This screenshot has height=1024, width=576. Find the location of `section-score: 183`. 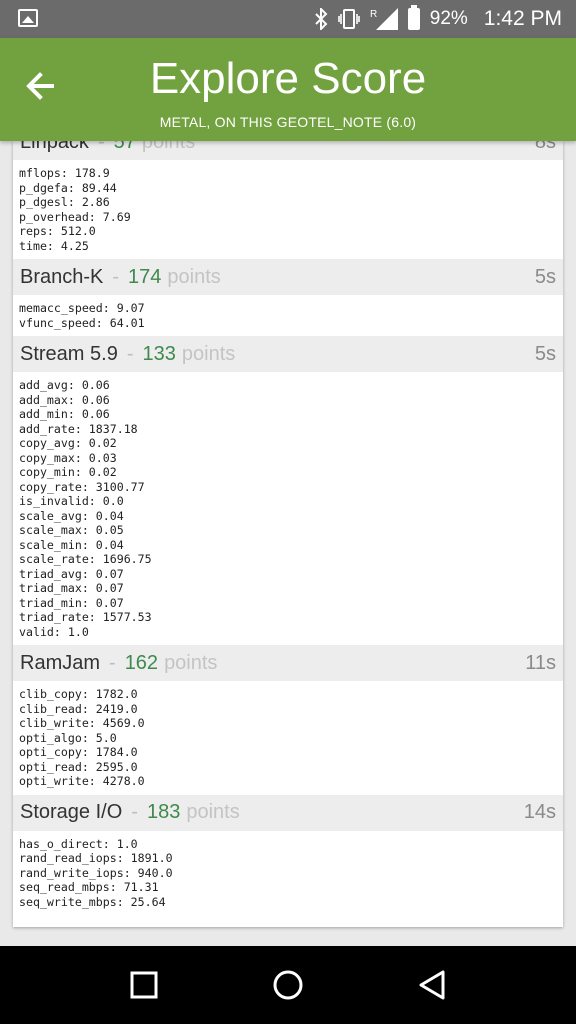

section-score: 183 is located at coordinates (163, 812).